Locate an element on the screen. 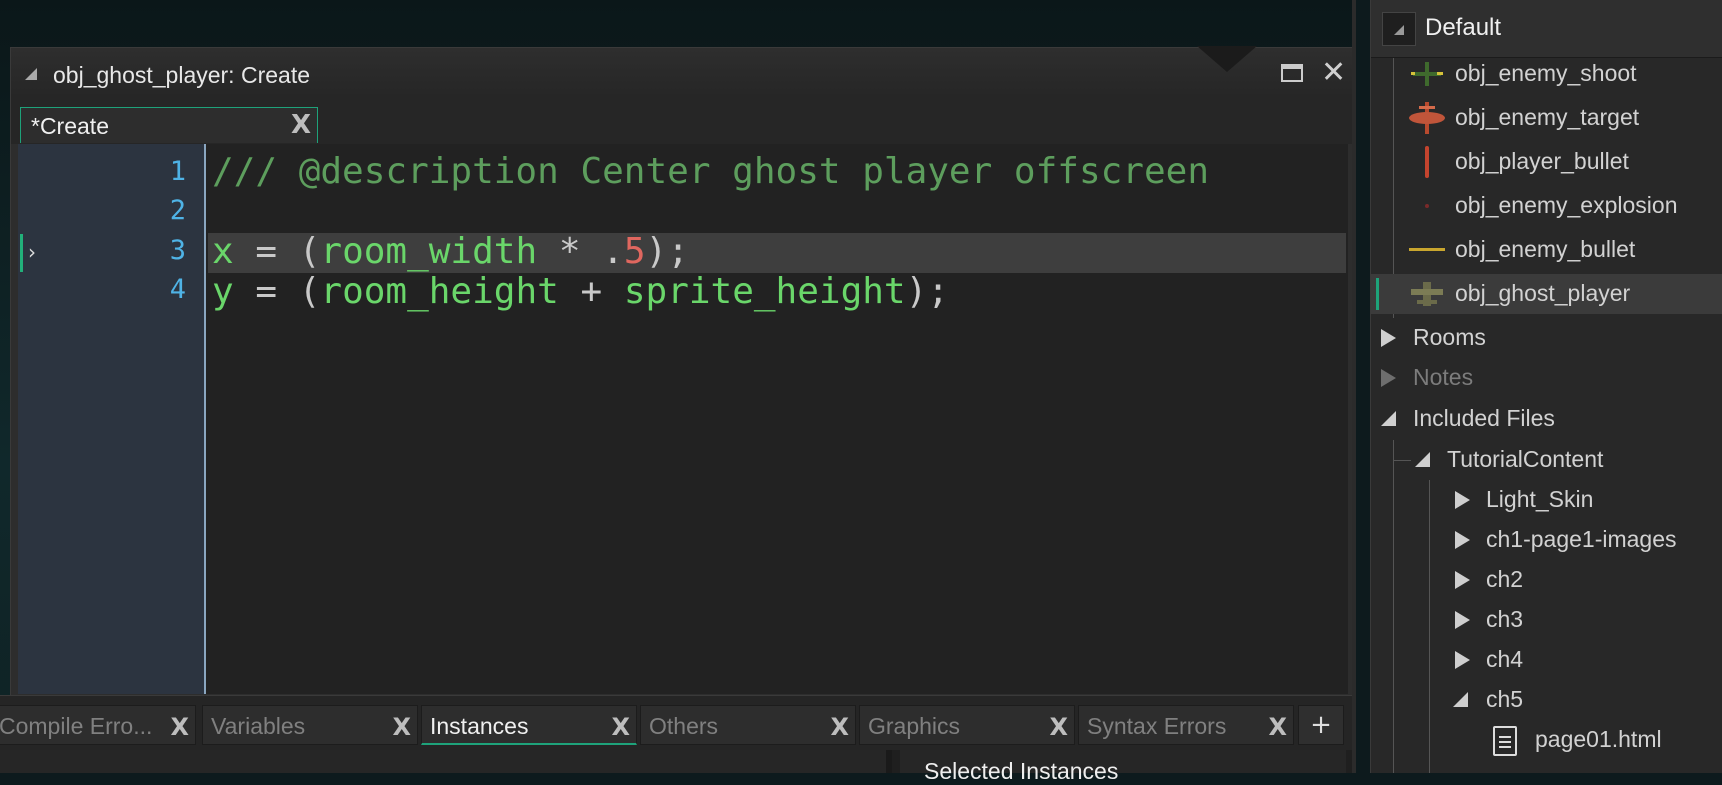  current-line-marker is located at coordinates (21, 253).